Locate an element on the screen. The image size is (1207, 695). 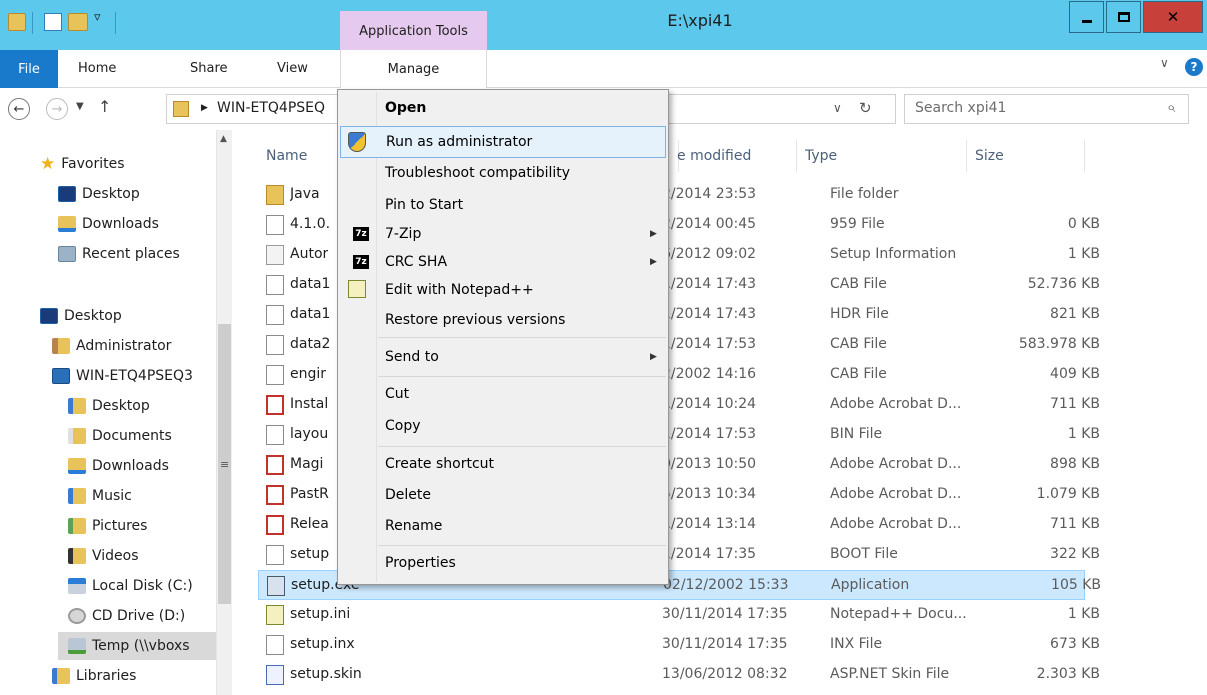
menu-7zip: 7z 7-Zip ▶ is located at coordinates (503, 234).